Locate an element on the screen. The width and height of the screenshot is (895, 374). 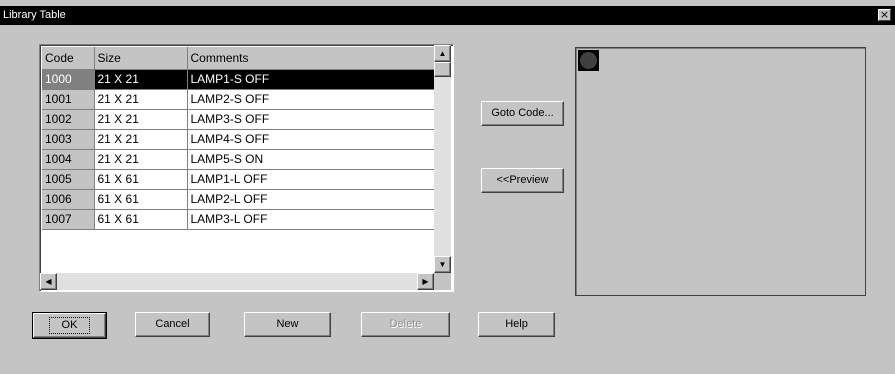
comment-cell: LAMP5-S ON is located at coordinates (312, 159).